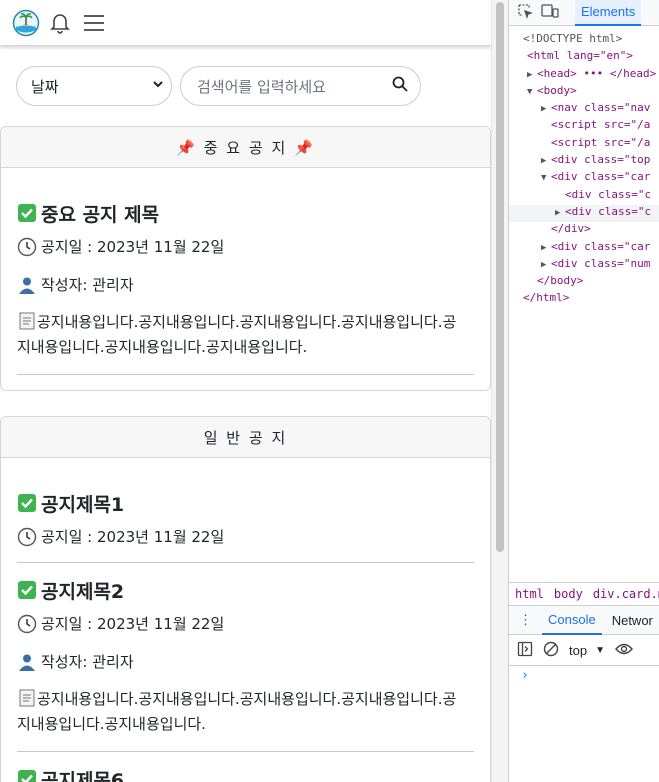 Image resolution: width=659 pixels, height=782 pixels. What do you see at coordinates (245, 774) in the screenshot?
I see `notice-title: 공지제목6` at bounding box center [245, 774].